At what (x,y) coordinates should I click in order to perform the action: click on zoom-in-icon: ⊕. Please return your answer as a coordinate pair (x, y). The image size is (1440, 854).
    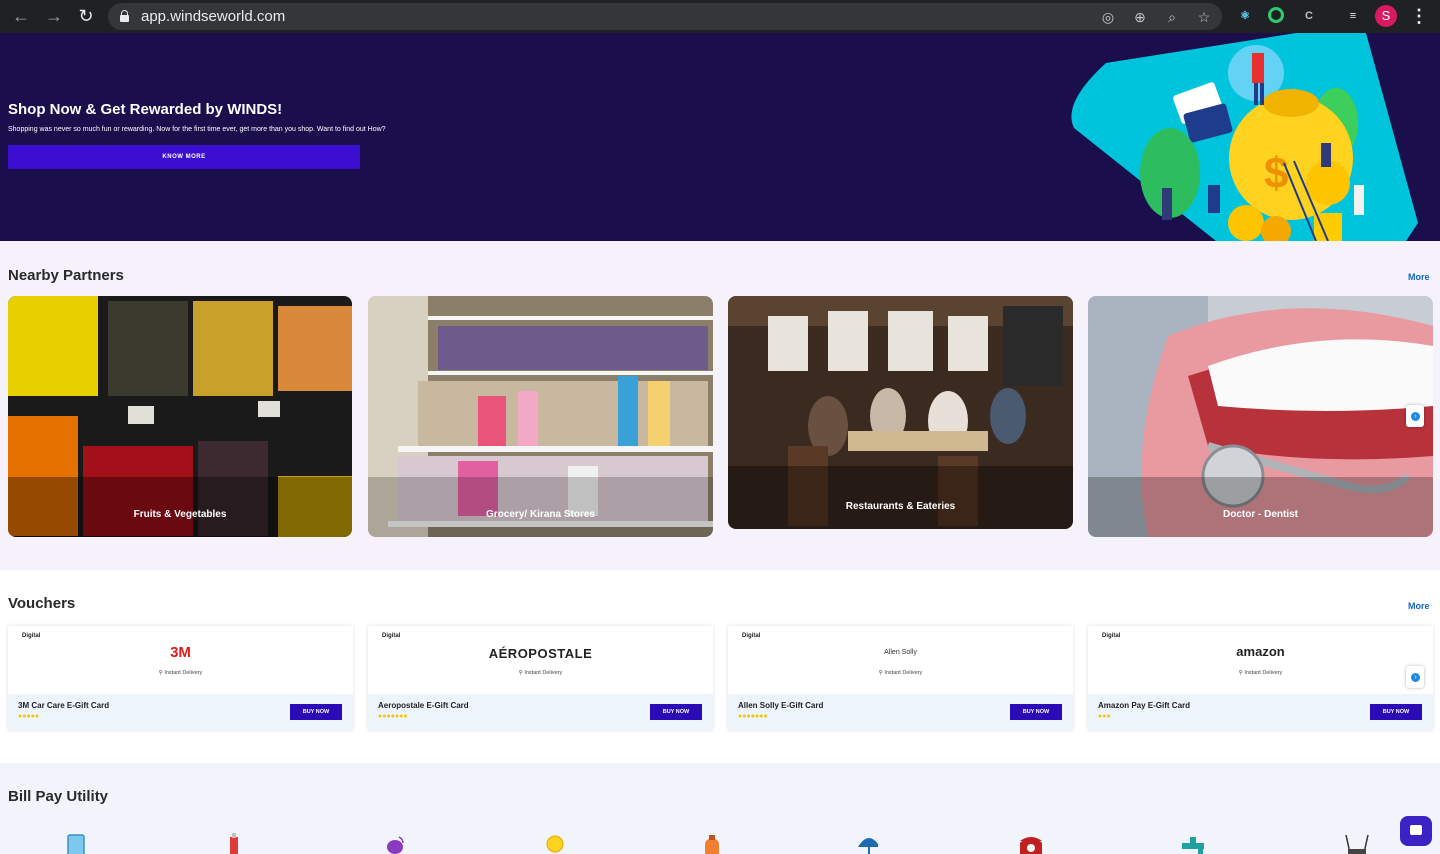
    Looking at the image, I should click on (1140, 17).